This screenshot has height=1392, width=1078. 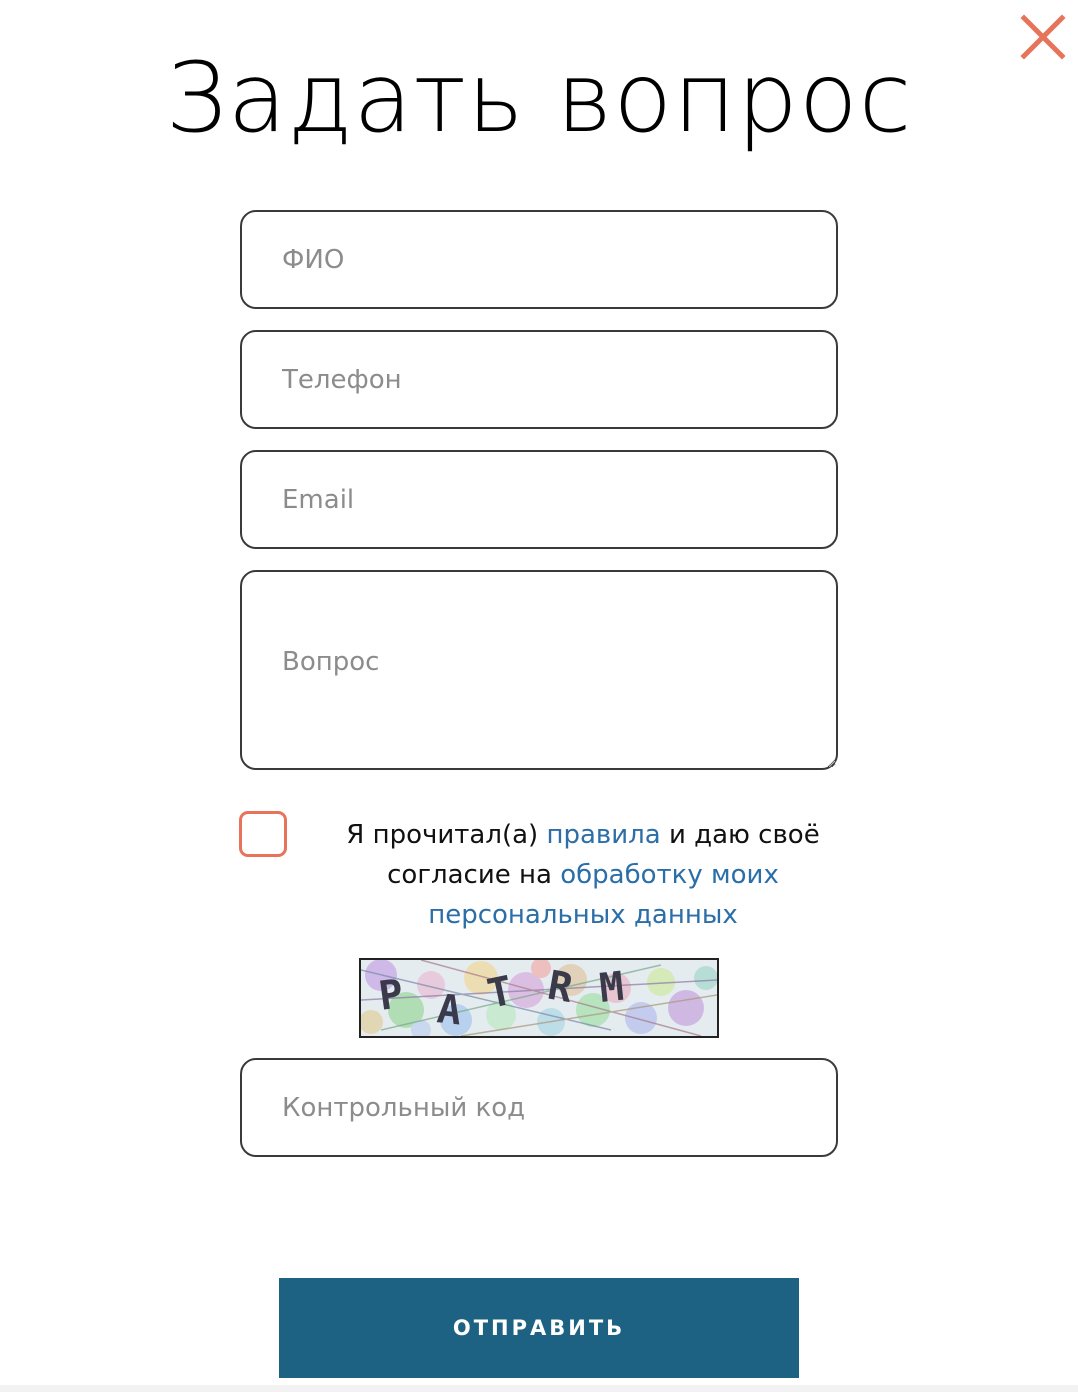 I want to click on consent-text-part-1: Я прочитал(а), so click(x=446, y=835).